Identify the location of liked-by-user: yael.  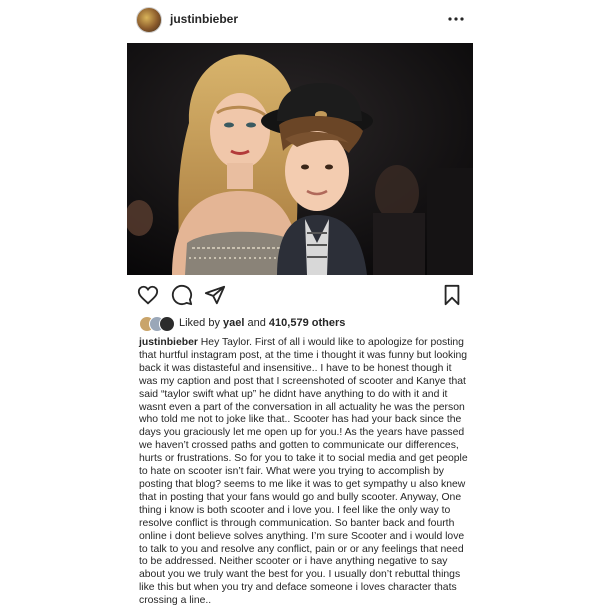
(233, 323).